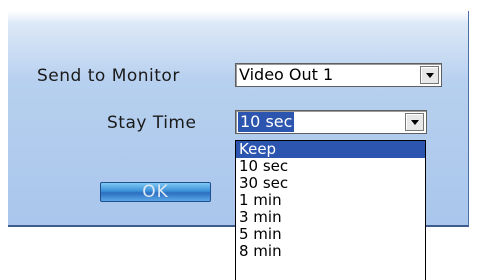 This screenshot has width=478, height=280. I want to click on dropdown-option-10-sec: 10 sec, so click(330, 166).